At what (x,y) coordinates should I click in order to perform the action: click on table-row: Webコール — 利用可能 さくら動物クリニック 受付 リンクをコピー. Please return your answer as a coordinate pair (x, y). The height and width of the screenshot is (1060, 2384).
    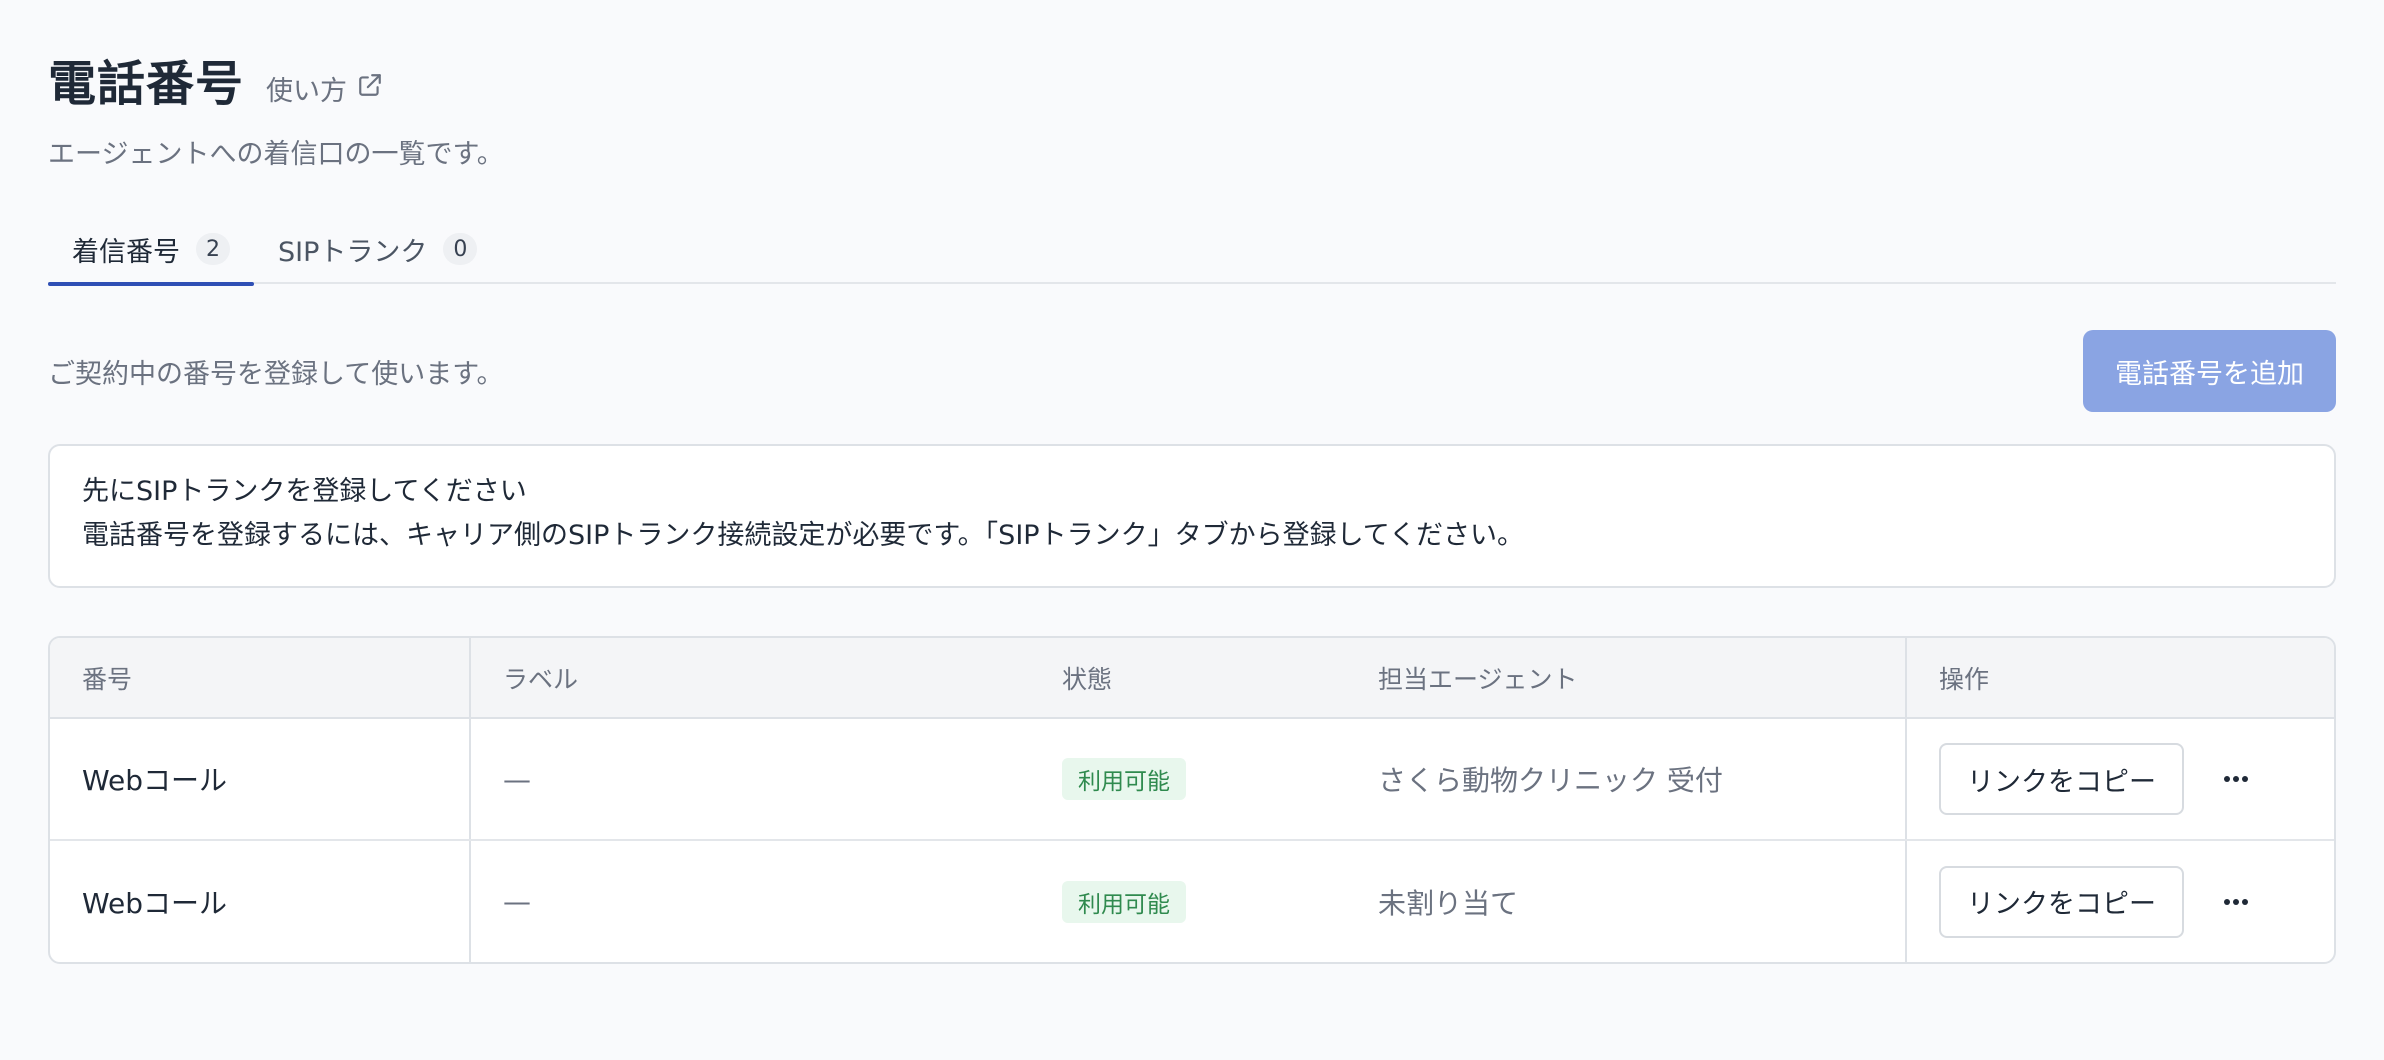
    Looking at the image, I should click on (1192, 779).